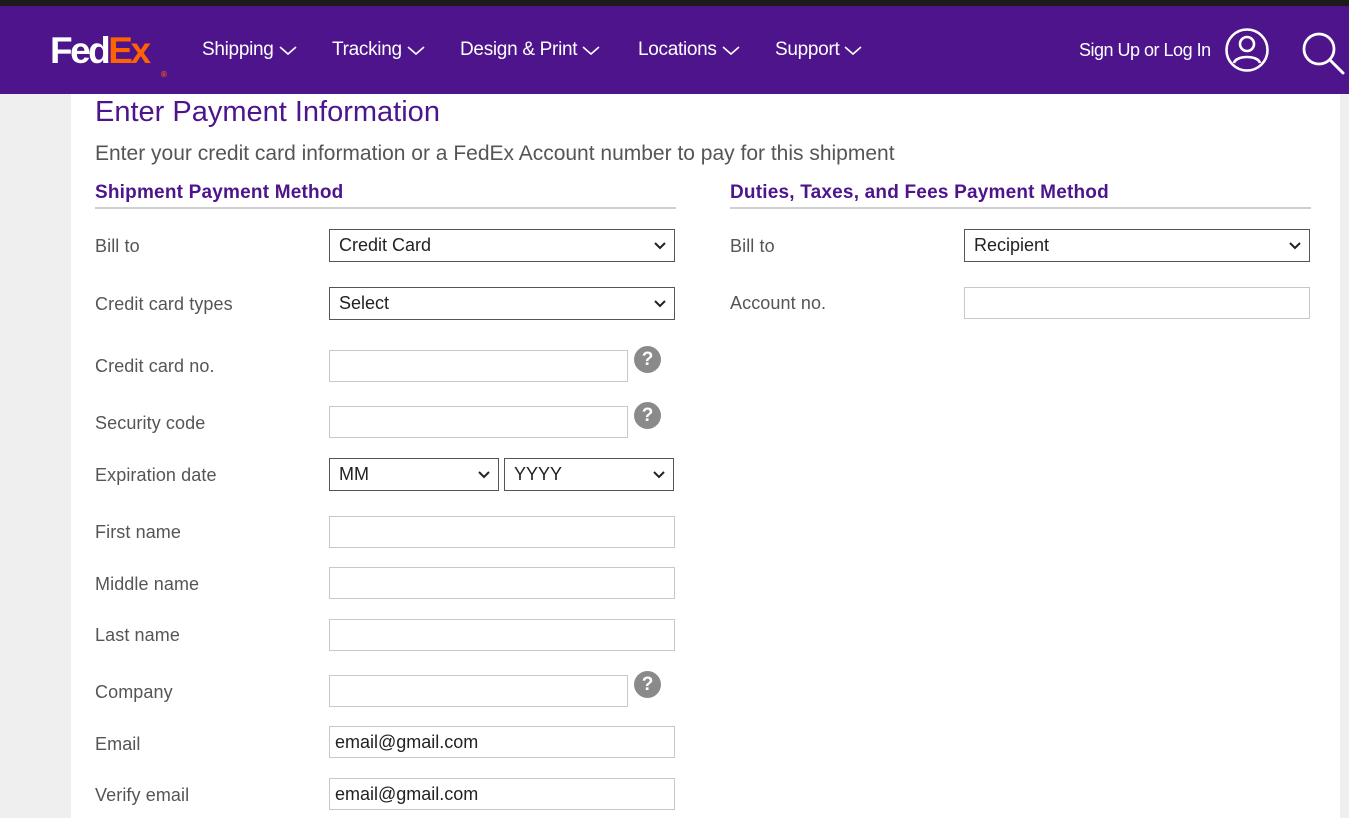 Image resolution: width=1349 pixels, height=818 pixels. What do you see at coordinates (647, 415) in the screenshot?
I see `security-code-help-icon: ?` at bounding box center [647, 415].